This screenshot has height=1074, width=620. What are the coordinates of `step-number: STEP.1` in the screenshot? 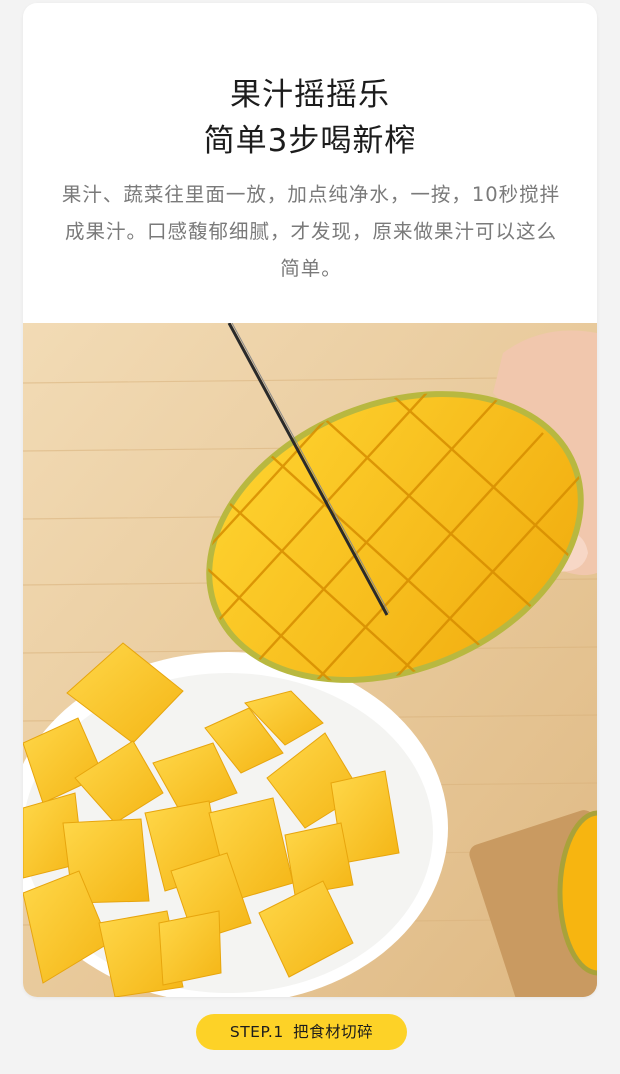 It's located at (256, 1032).